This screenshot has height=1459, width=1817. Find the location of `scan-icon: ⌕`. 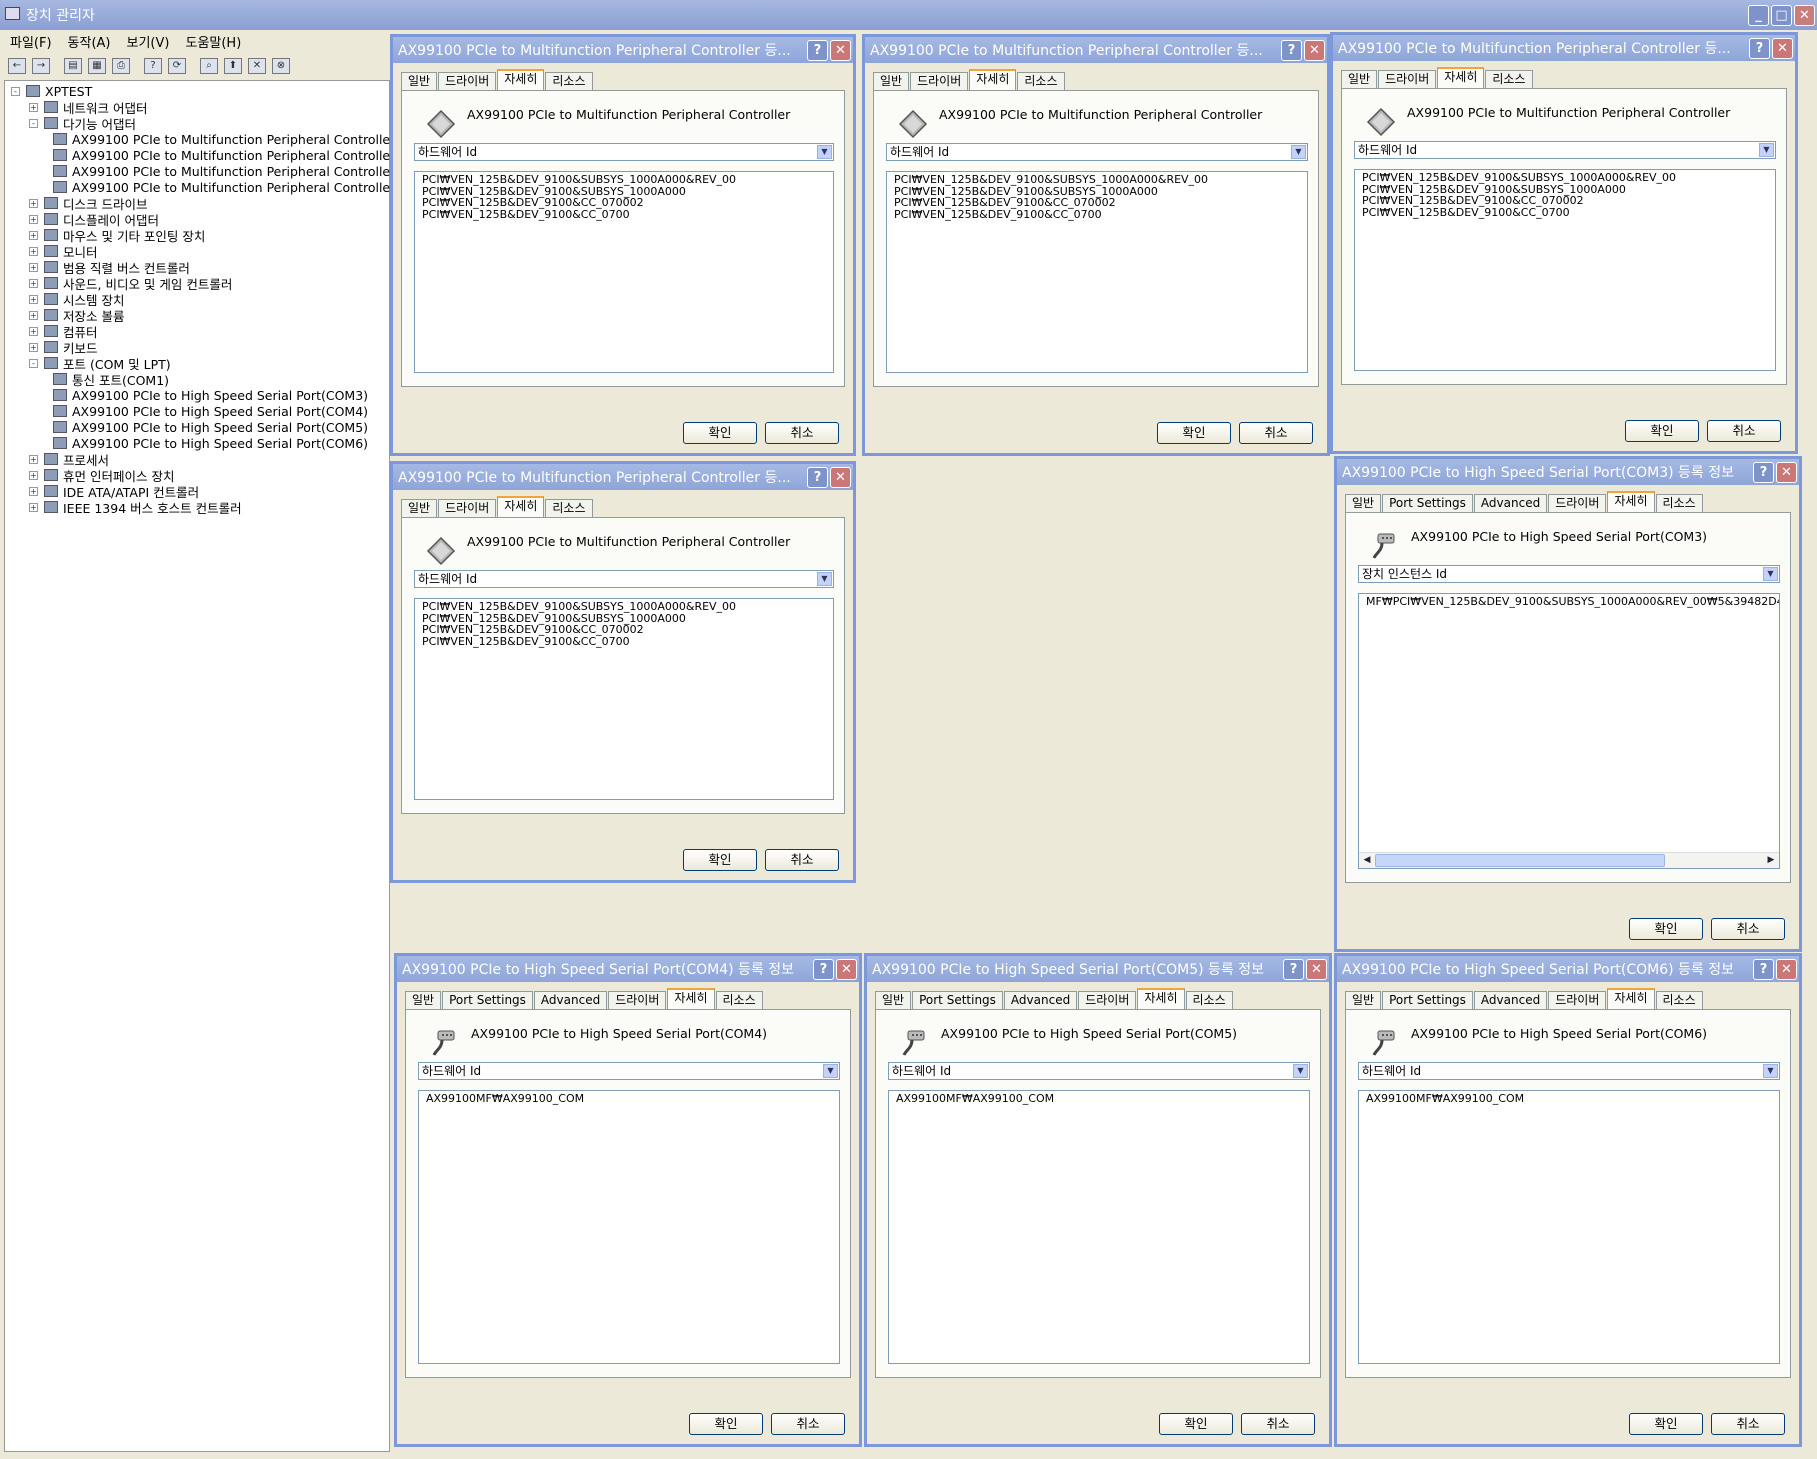

scan-icon: ⌕ is located at coordinates (209, 66).